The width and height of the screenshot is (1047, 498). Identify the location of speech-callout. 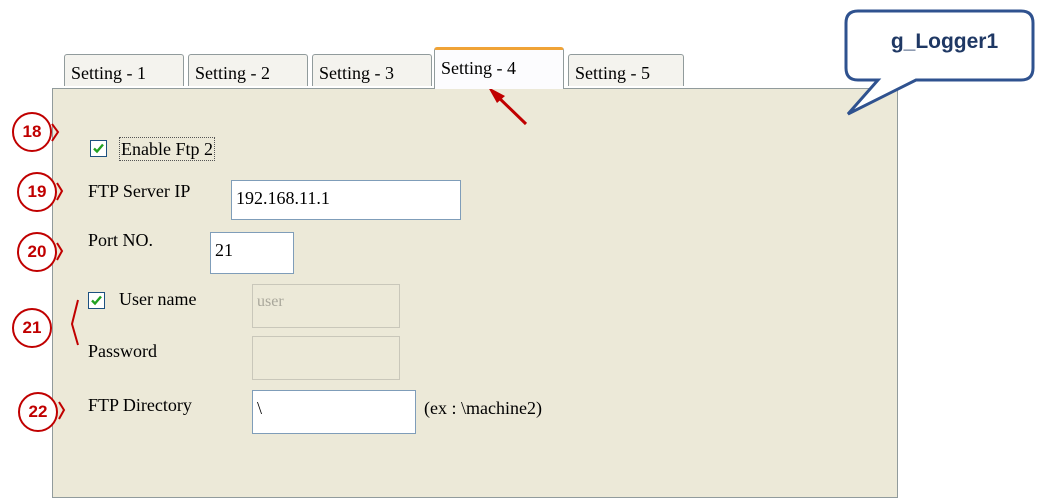
(939, 62).